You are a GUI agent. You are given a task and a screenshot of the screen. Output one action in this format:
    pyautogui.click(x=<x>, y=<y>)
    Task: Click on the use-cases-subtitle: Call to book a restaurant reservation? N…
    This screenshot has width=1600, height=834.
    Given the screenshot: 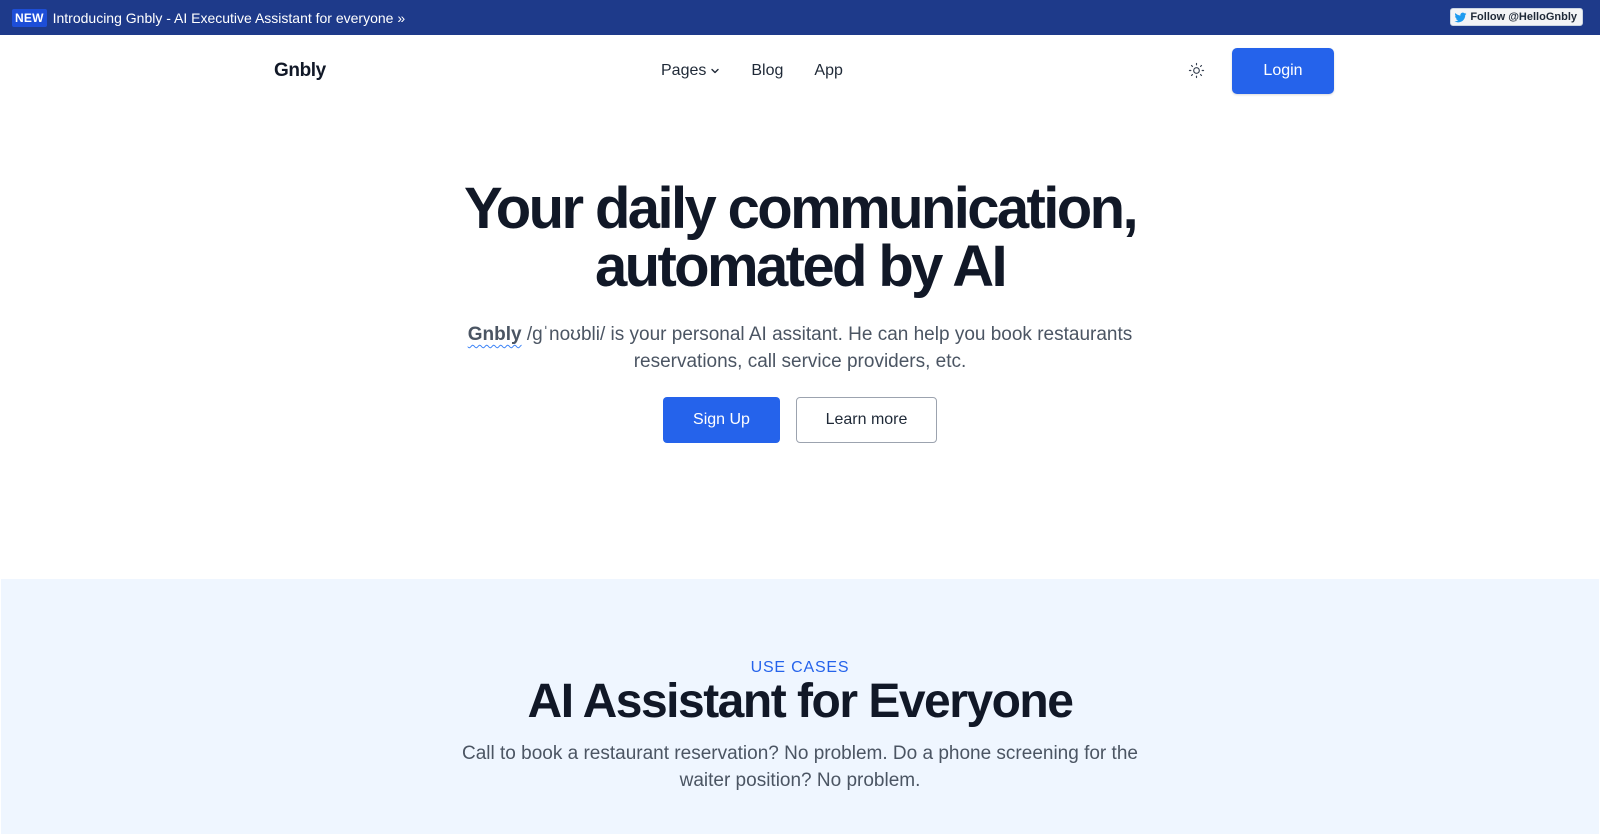 What is the action you would take?
    pyautogui.click(x=800, y=767)
    